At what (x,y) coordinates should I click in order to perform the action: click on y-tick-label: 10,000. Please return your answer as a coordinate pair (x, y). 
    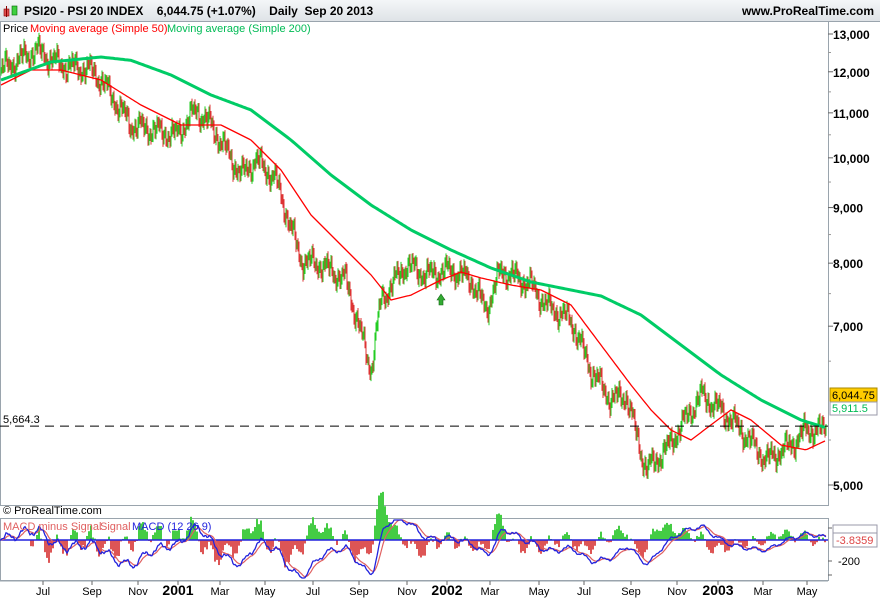
    Looking at the image, I should click on (851, 159).